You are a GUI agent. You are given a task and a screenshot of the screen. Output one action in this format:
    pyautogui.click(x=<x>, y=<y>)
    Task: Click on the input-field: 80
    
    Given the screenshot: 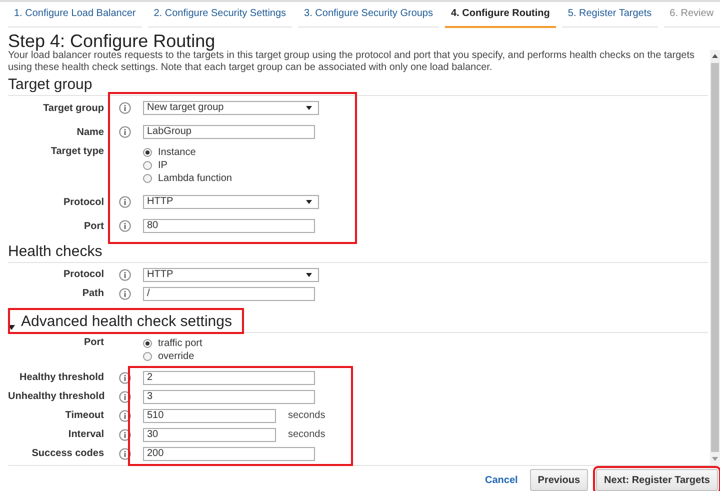 What is the action you would take?
    pyautogui.click(x=229, y=226)
    